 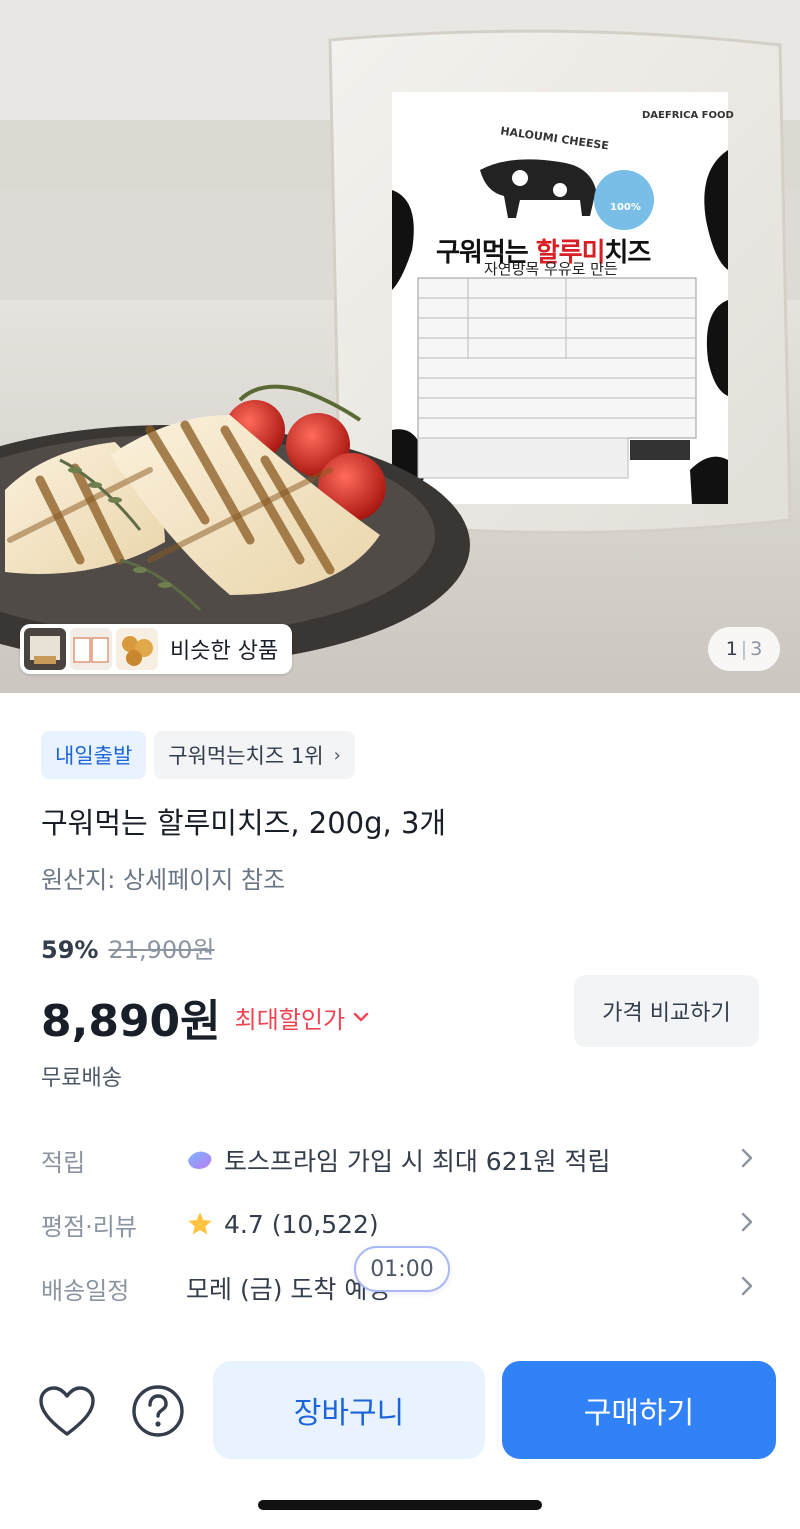 What do you see at coordinates (246, 756) in the screenshot?
I see `ranking-tag-label: 구워먹는치즈 1위` at bounding box center [246, 756].